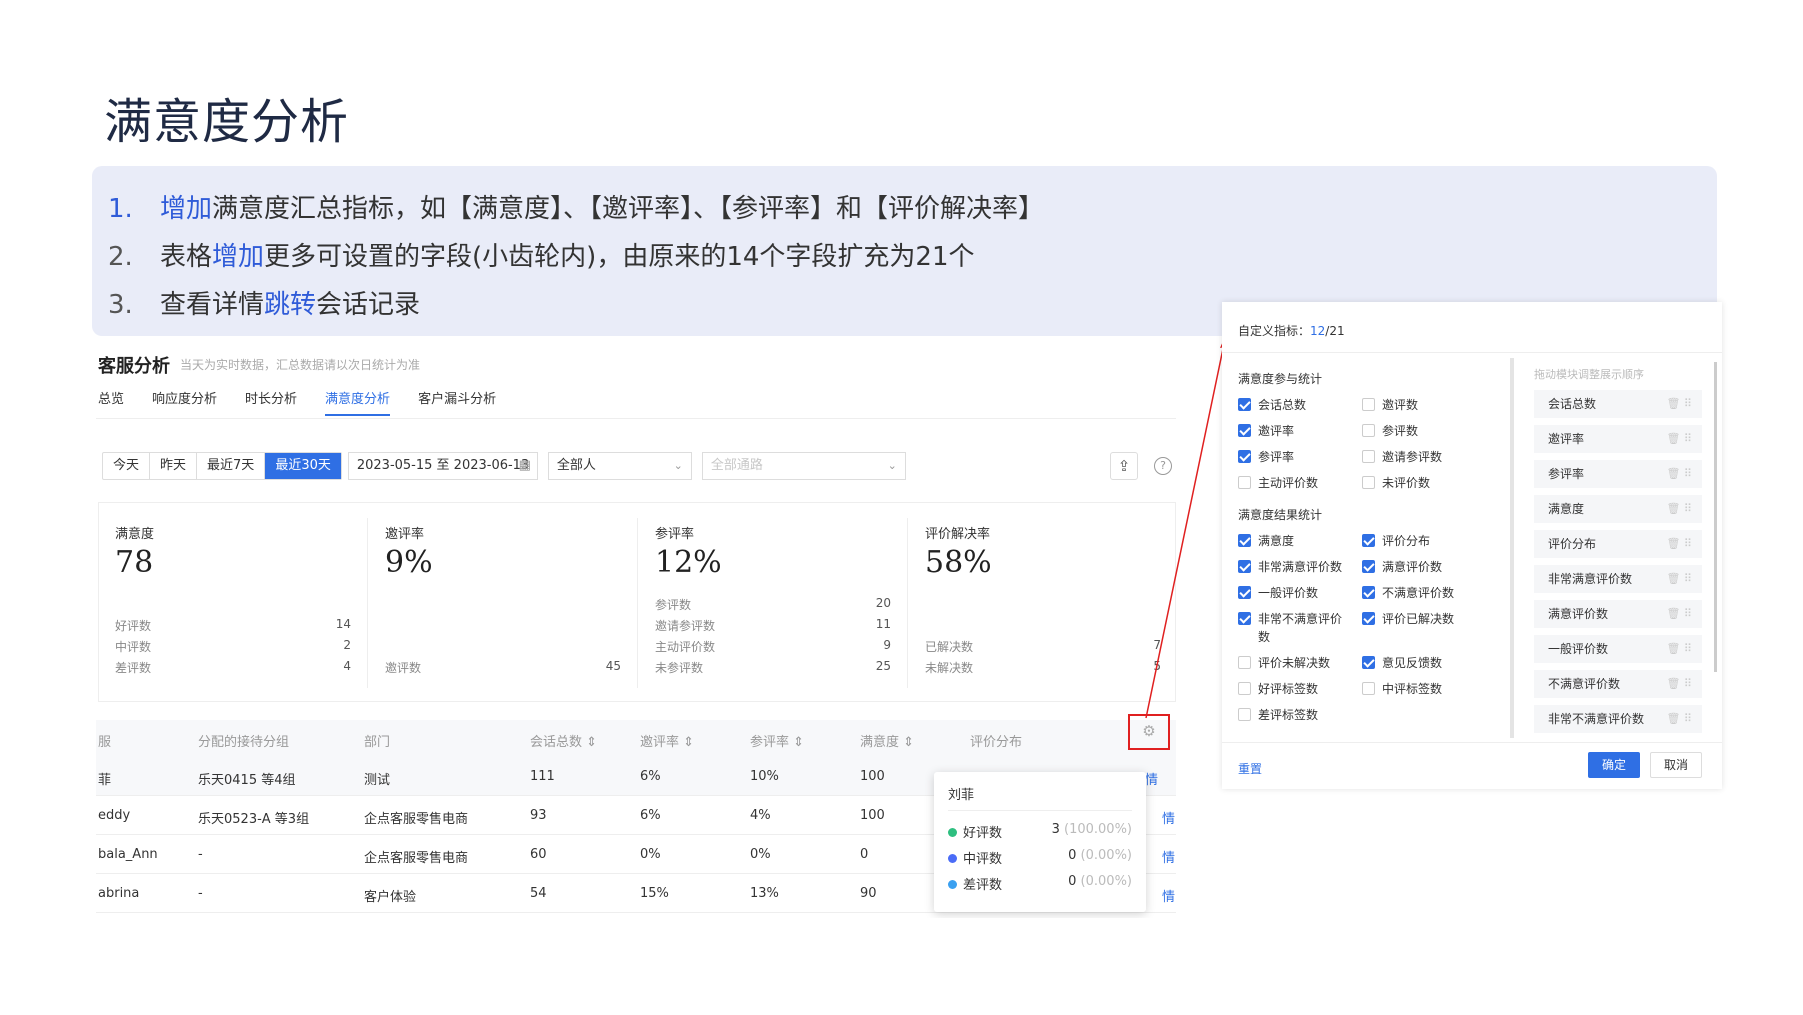  What do you see at coordinates (1618, 474) in the screenshot?
I see `sortable-item: 参评率 🗑 ⠿` at bounding box center [1618, 474].